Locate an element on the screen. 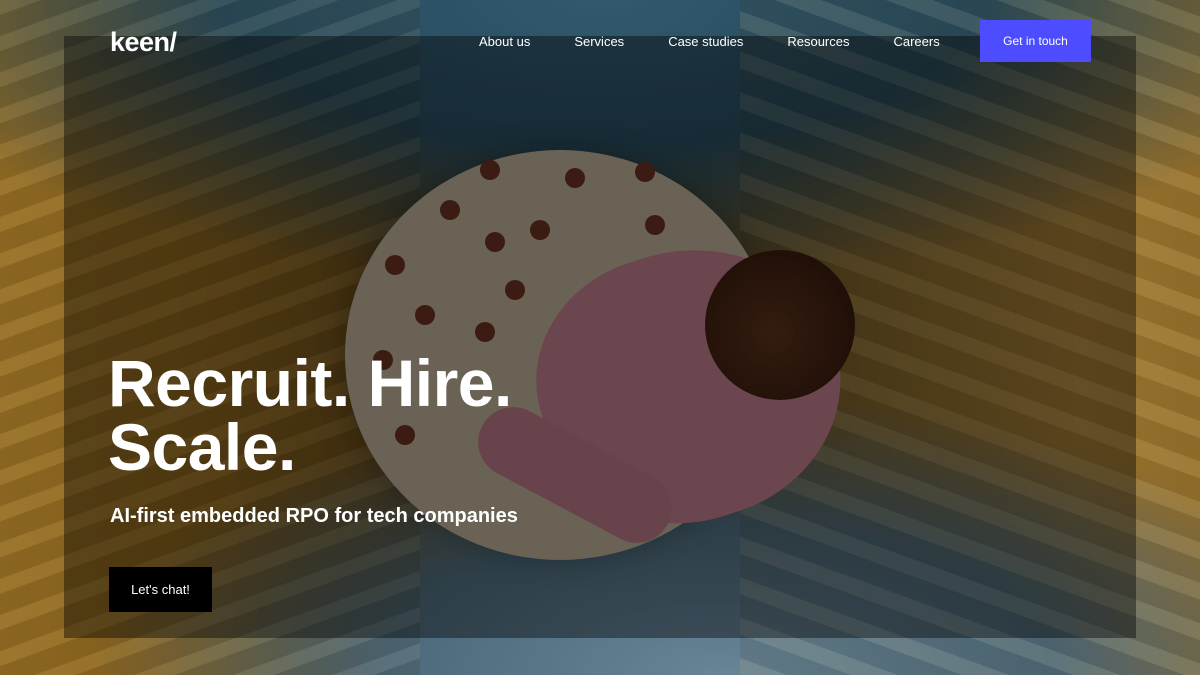  hero-headline: Recruit. Hire. Scale. is located at coordinates (458, 415).